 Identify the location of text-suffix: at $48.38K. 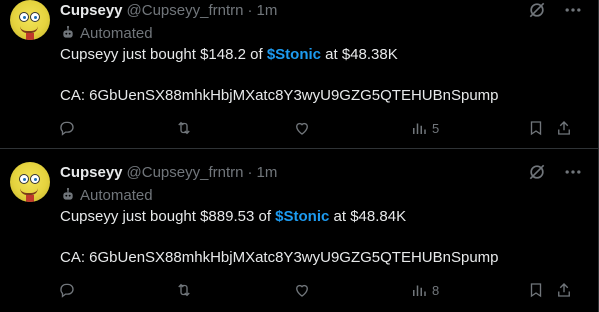
(359, 54).